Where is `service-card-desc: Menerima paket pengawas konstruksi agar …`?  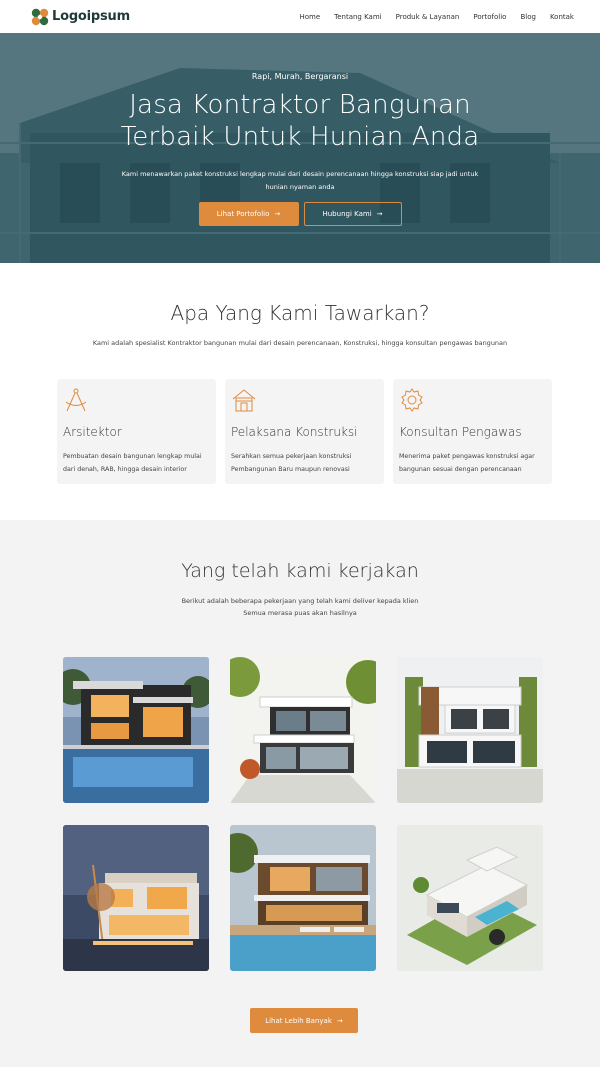
service-card-desc: Menerima paket pengawas konstruksi agar … is located at coordinates (467, 463).